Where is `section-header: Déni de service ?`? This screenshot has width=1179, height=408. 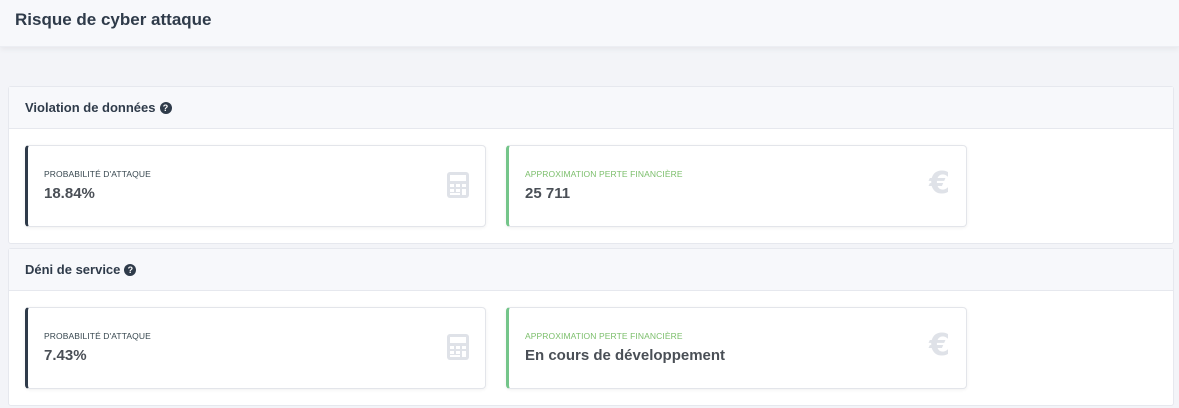
section-header: Déni de service ? is located at coordinates (591, 270).